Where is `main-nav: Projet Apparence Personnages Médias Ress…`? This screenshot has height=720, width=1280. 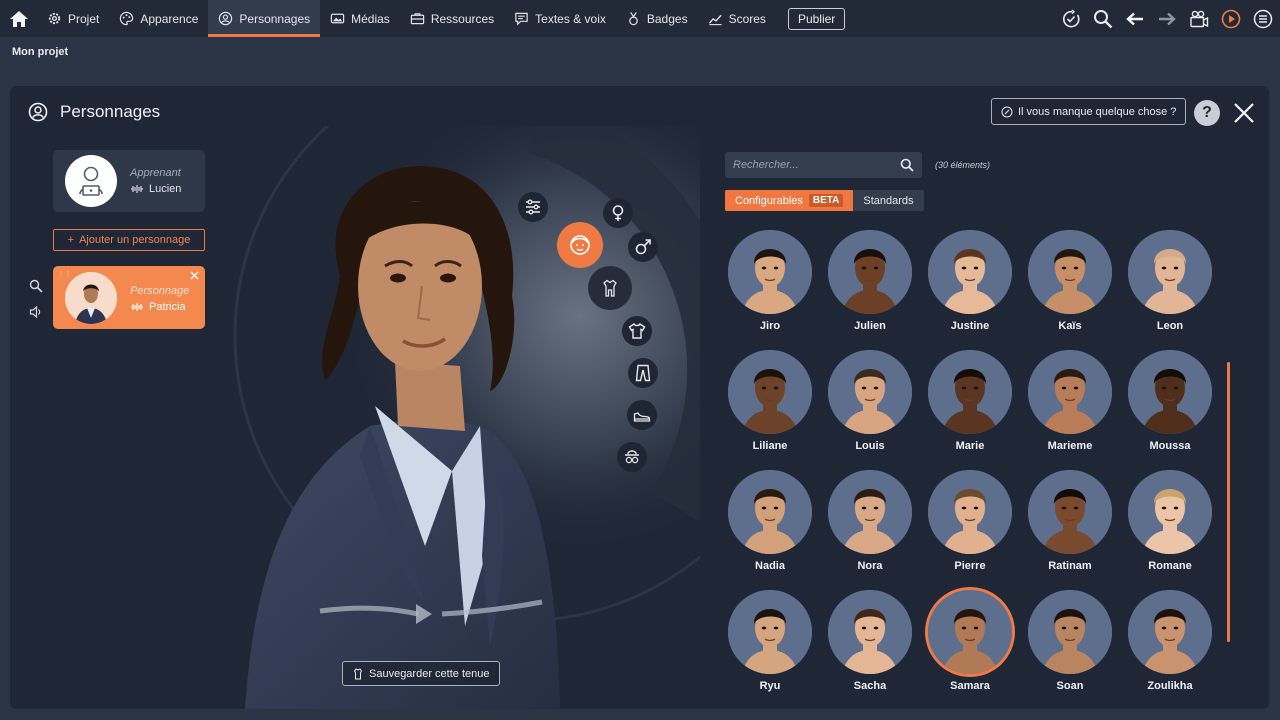
main-nav: Projet Apparence Personnages Médias Ress… is located at coordinates (441, 18).